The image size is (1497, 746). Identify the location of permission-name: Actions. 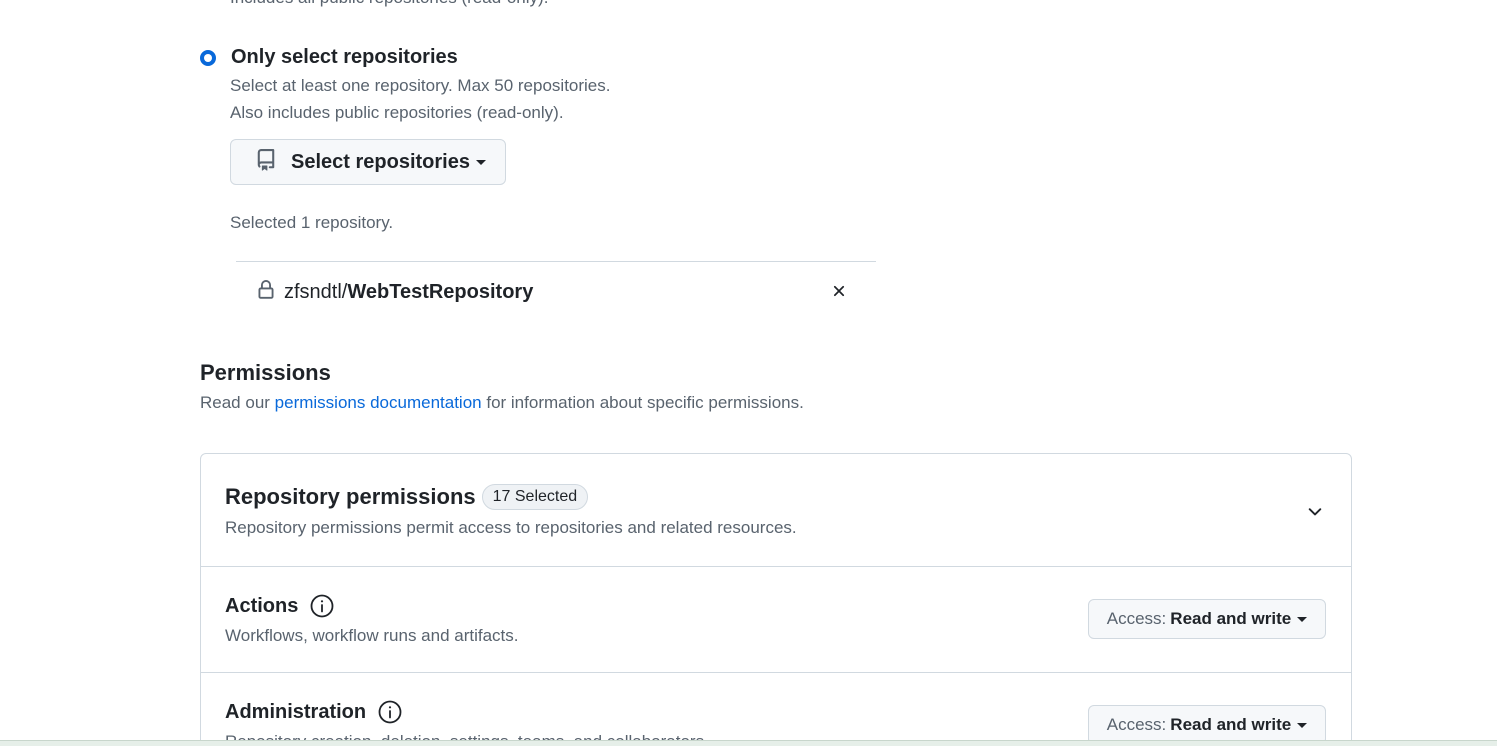
(262, 605).